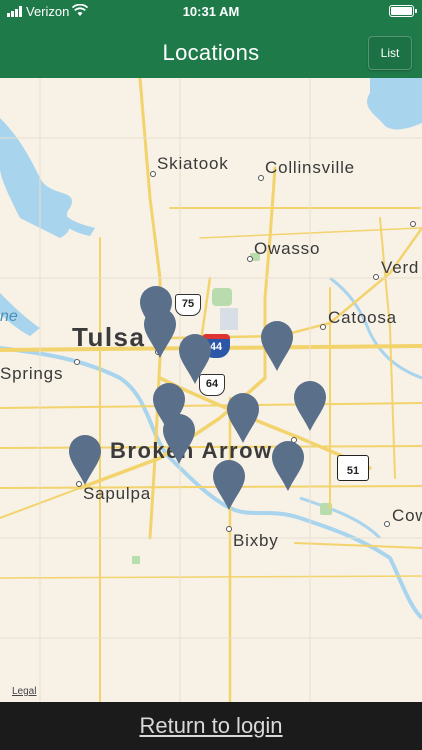 This screenshot has width=422, height=750. Describe the element at coordinates (353, 468) in the screenshot. I see `ok51-shield-icon: 51` at that location.